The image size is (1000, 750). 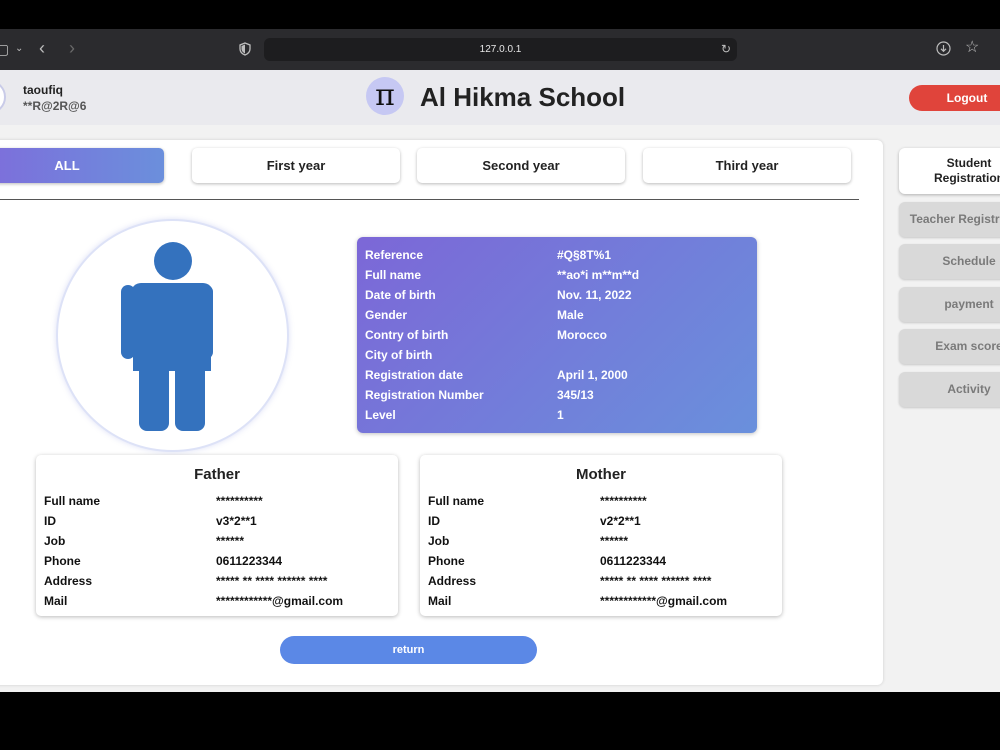 I want to click on tab-all: ALL, so click(x=82, y=165).